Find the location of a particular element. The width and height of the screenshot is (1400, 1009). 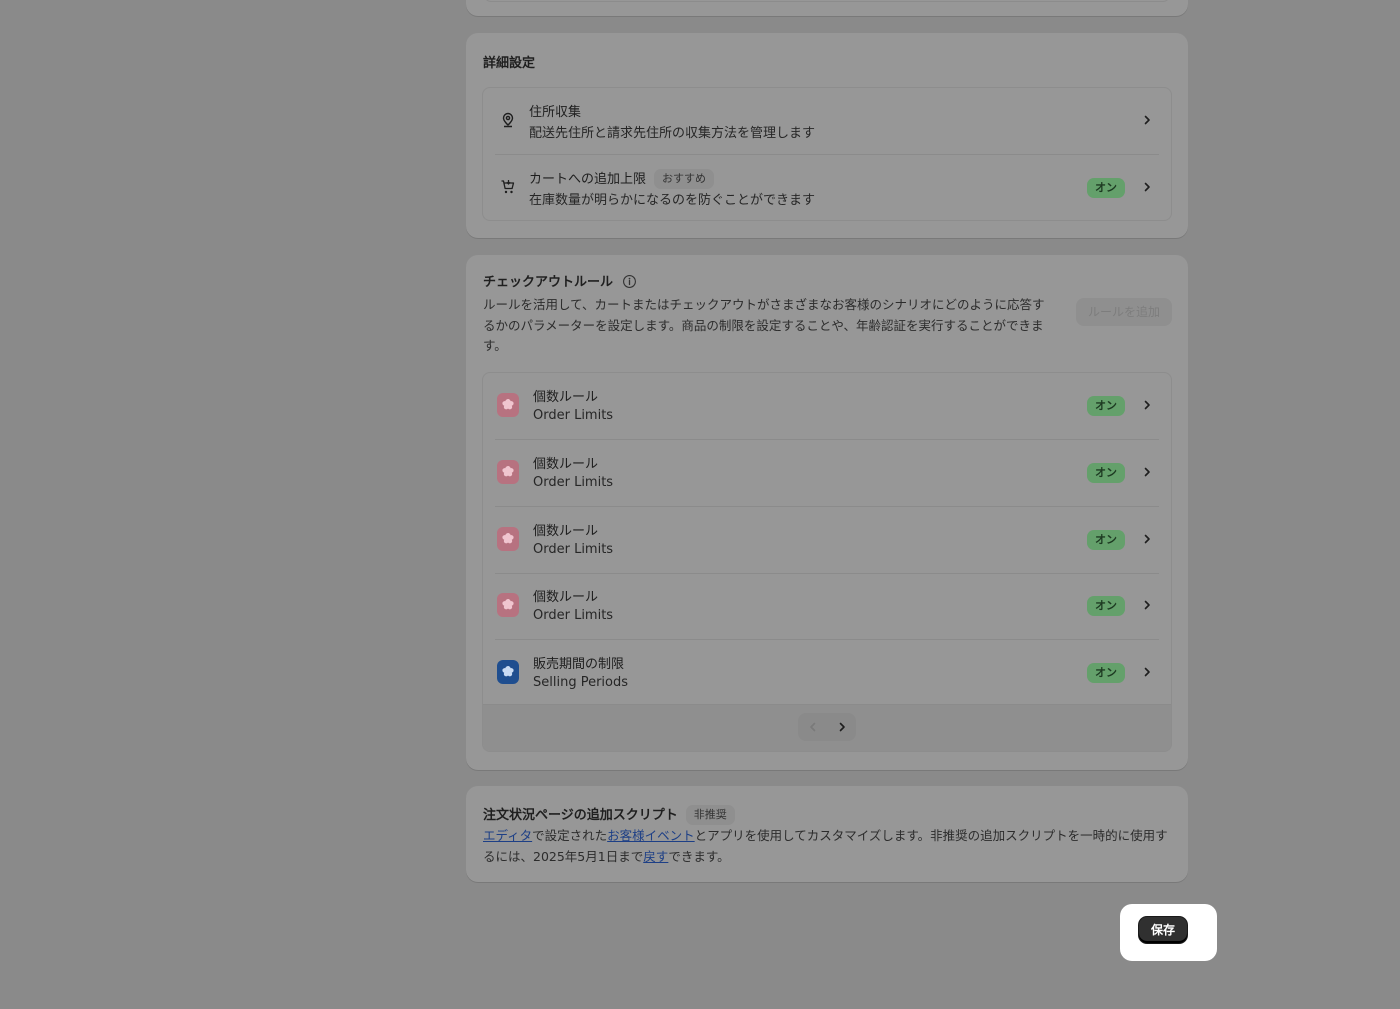

save-bar: 保存 is located at coordinates (1168, 932).